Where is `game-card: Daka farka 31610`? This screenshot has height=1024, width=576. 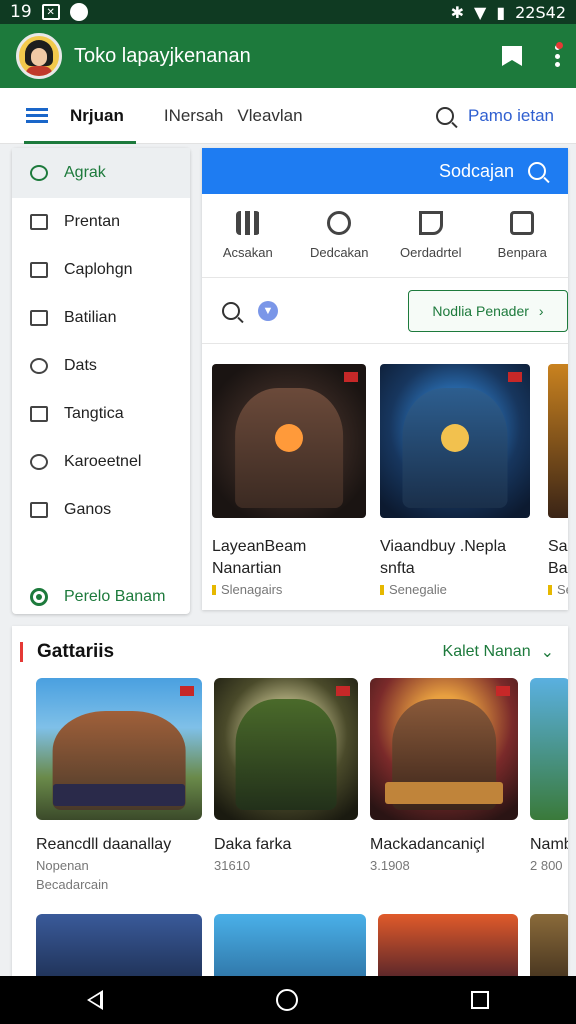 game-card: Daka farka 31610 is located at coordinates (286, 785).